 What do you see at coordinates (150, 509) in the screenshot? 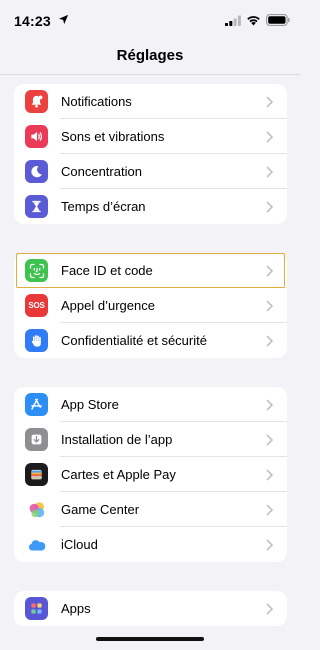
I see `settings-row-game-center: Game Center` at bounding box center [150, 509].